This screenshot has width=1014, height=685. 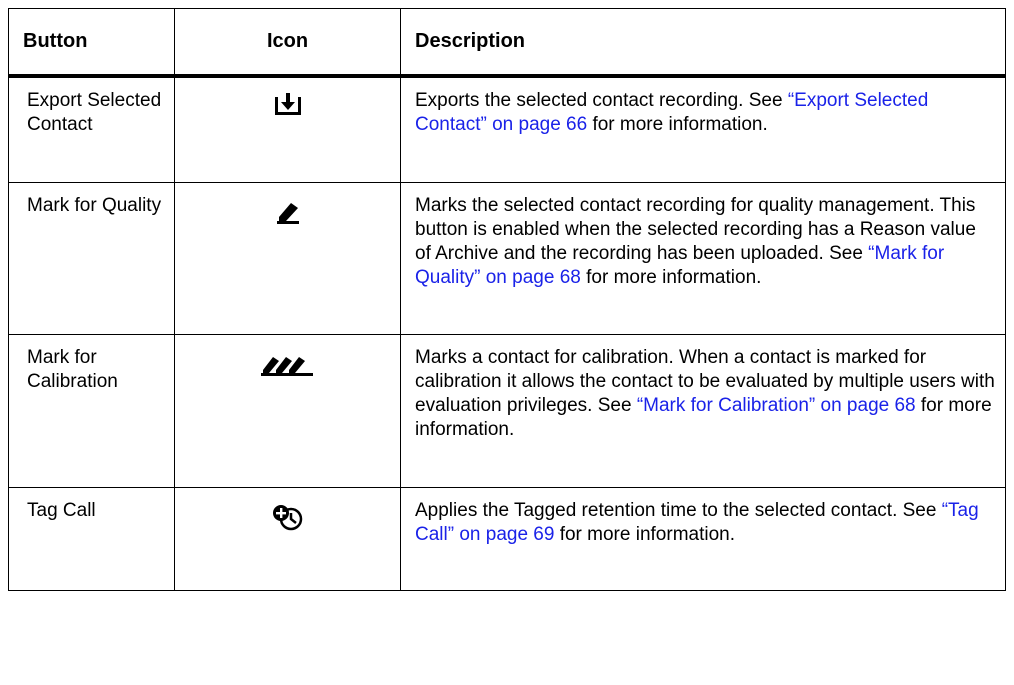 I want to click on button-name-cell: Mark for Calibration, so click(x=91, y=411).